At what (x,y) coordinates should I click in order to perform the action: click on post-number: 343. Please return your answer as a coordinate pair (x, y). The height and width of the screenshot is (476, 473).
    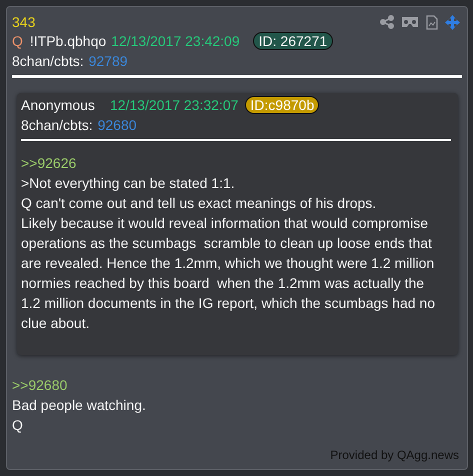
    Looking at the image, I should click on (24, 22).